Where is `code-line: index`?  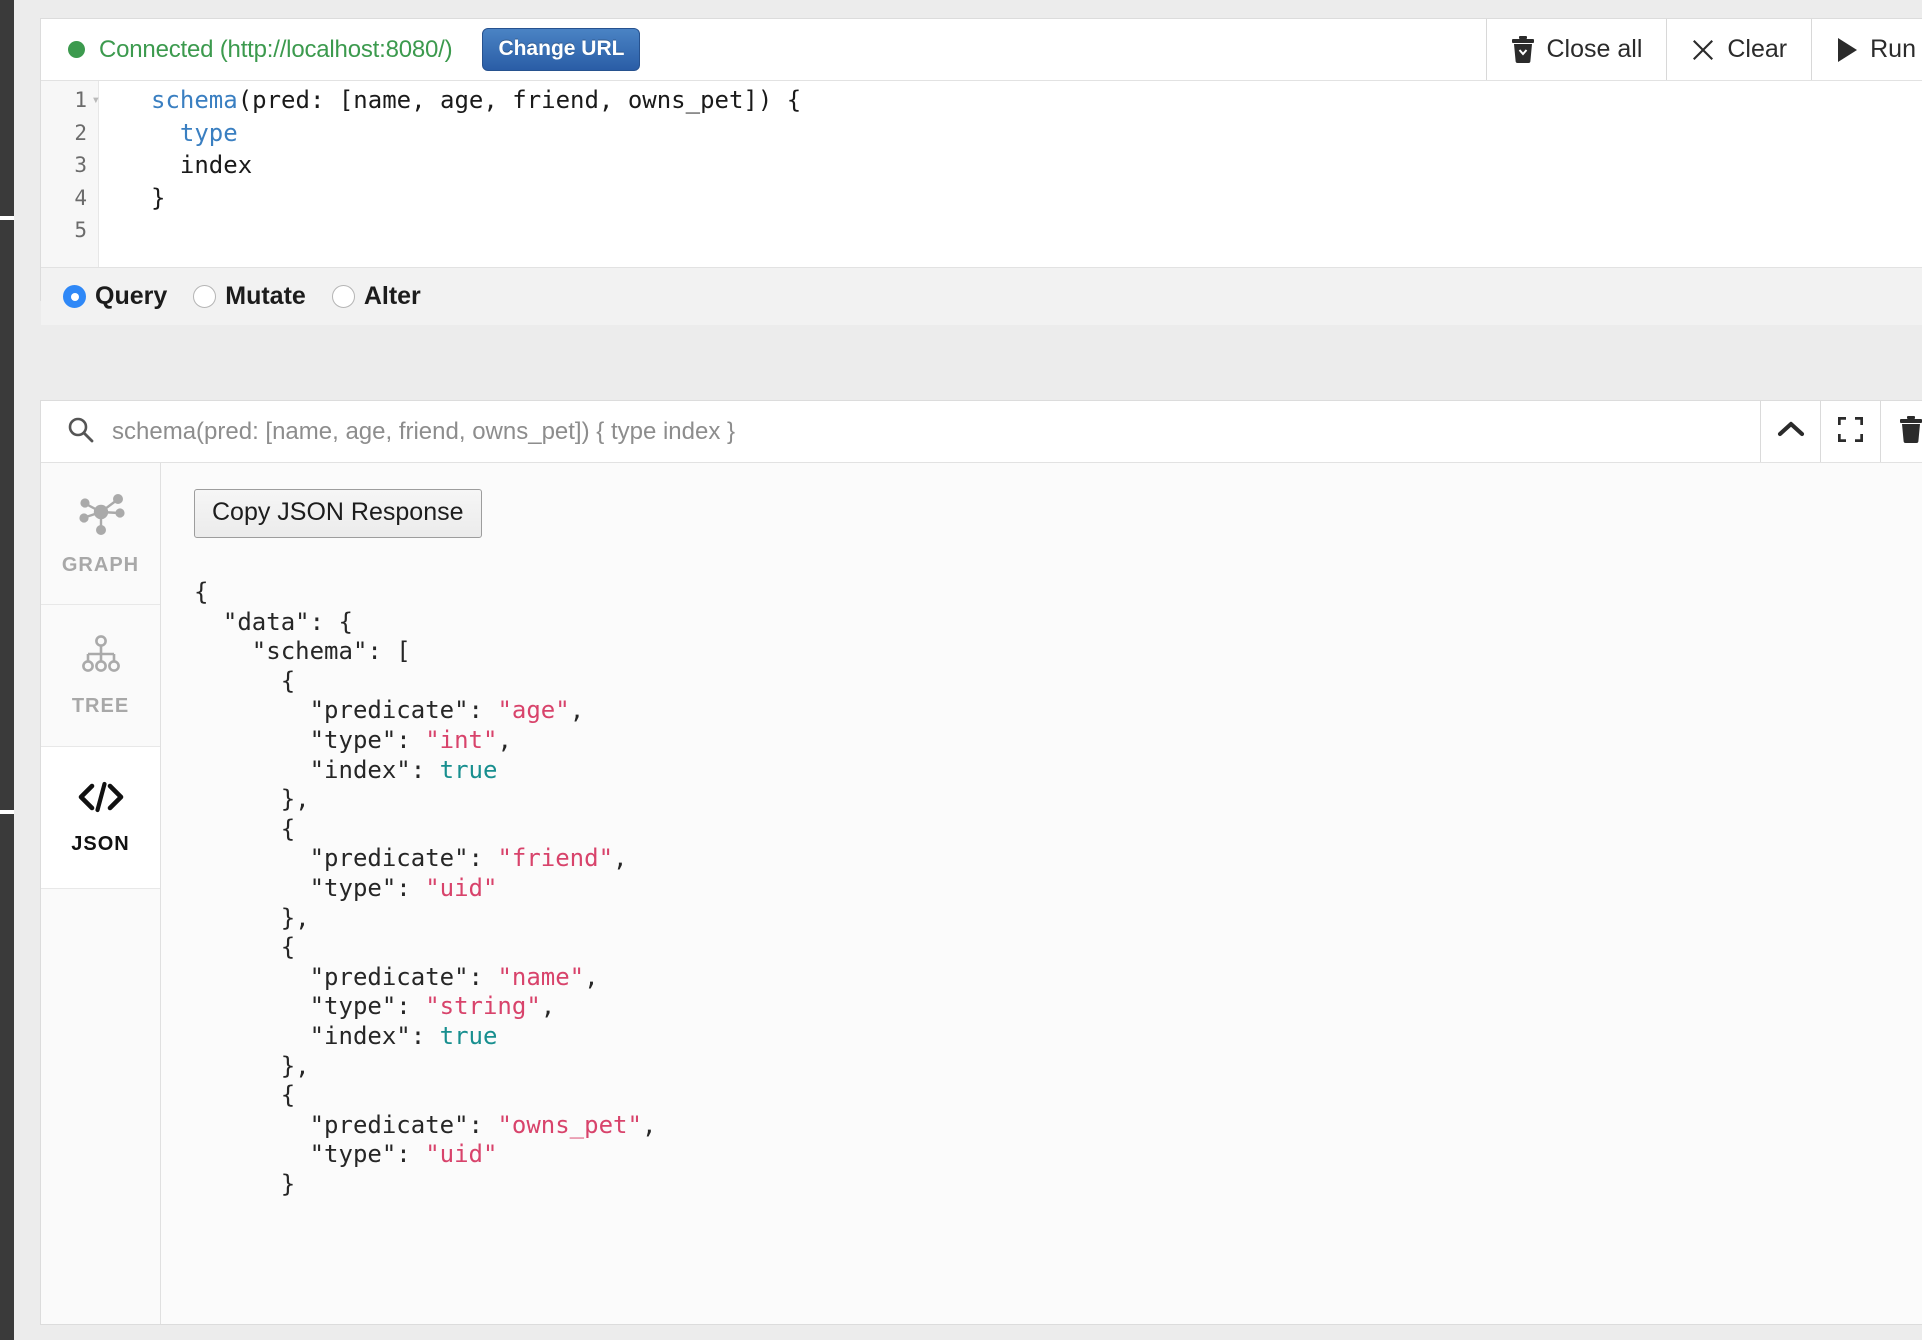
code-line: index is located at coordinates (1036, 165).